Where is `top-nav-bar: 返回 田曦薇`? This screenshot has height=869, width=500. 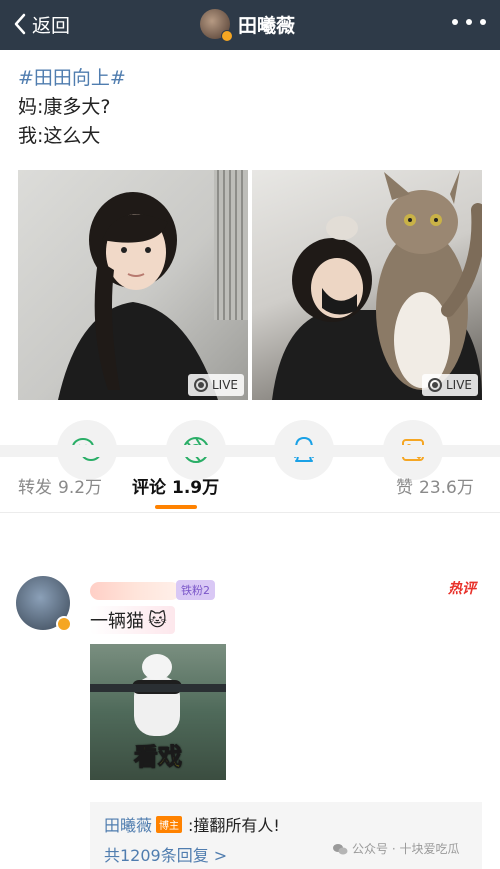
top-nav-bar: 返回 田曦薇 is located at coordinates (250, 25).